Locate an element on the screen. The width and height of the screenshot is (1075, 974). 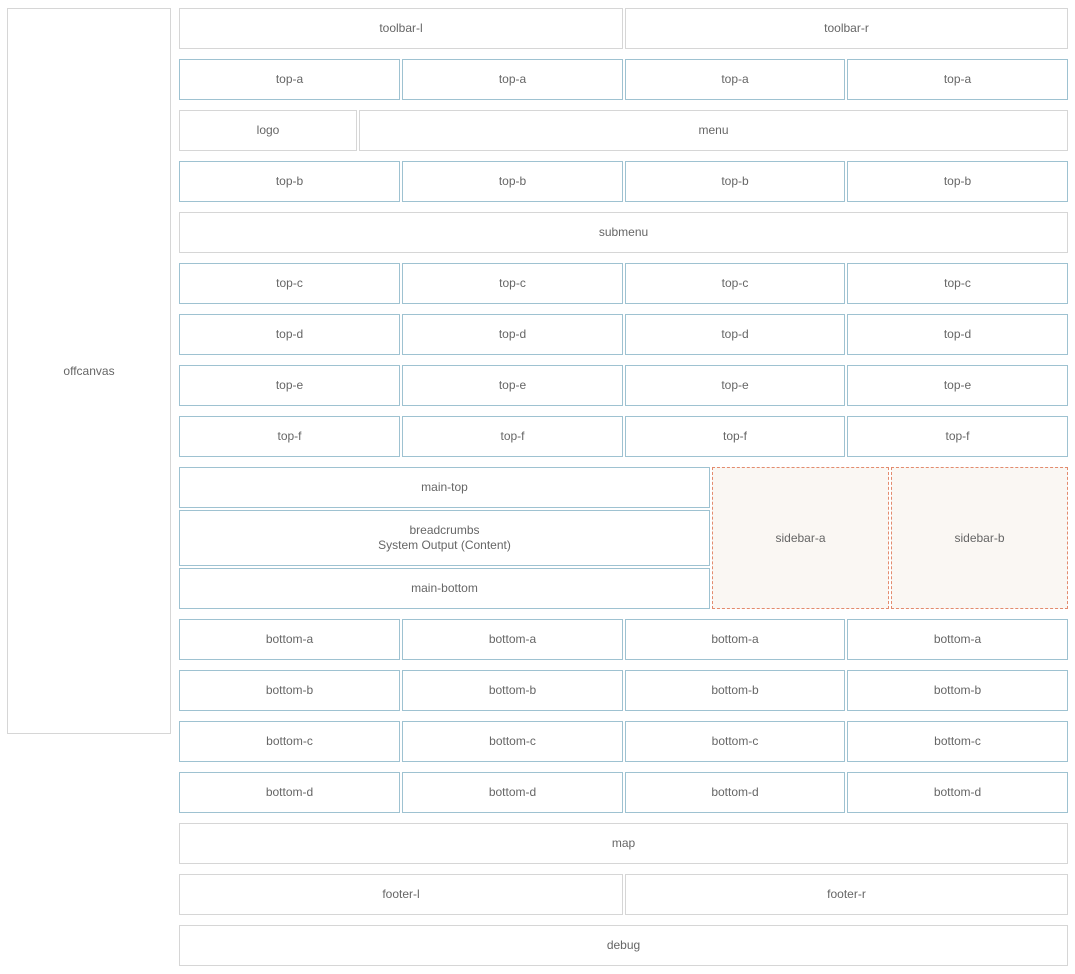
sidebar-b-label: sidebar-b is located at coordinates (979, 537).